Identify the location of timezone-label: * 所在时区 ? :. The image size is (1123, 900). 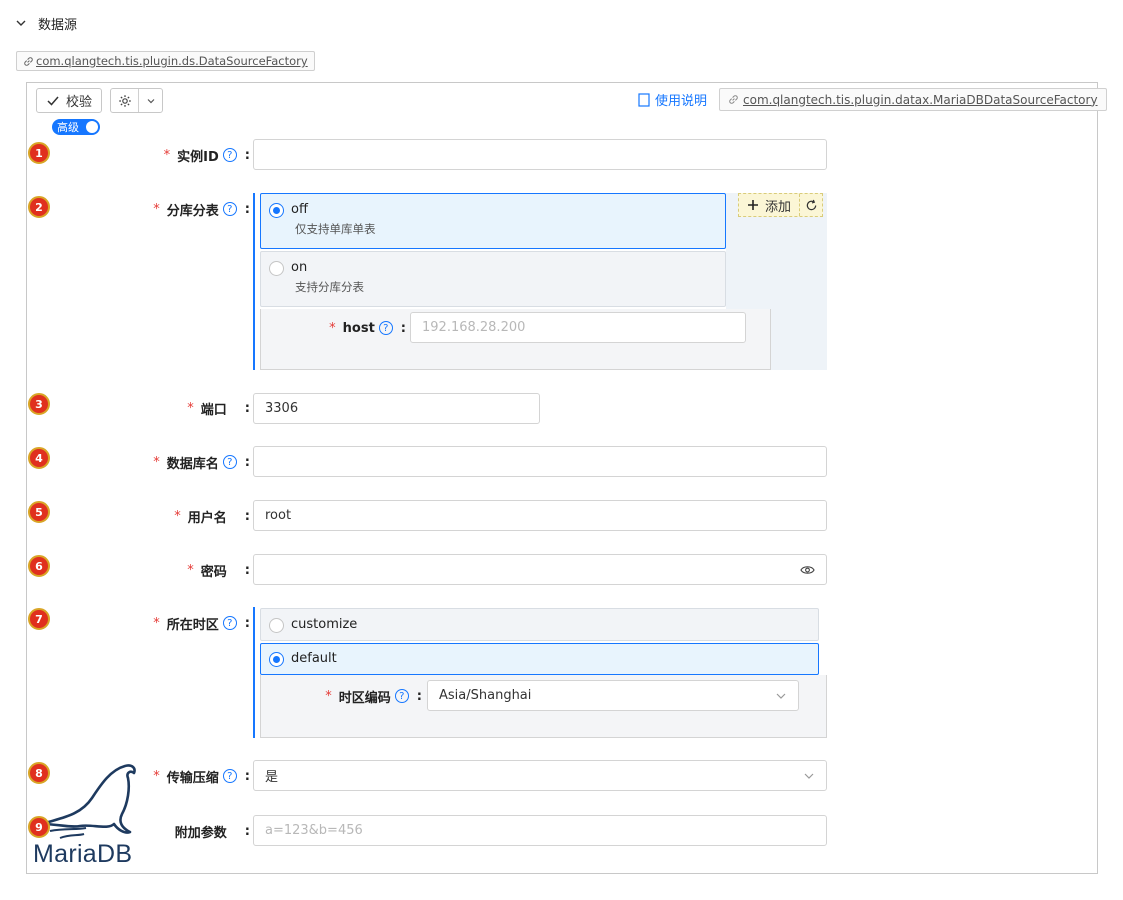
(175, 623).